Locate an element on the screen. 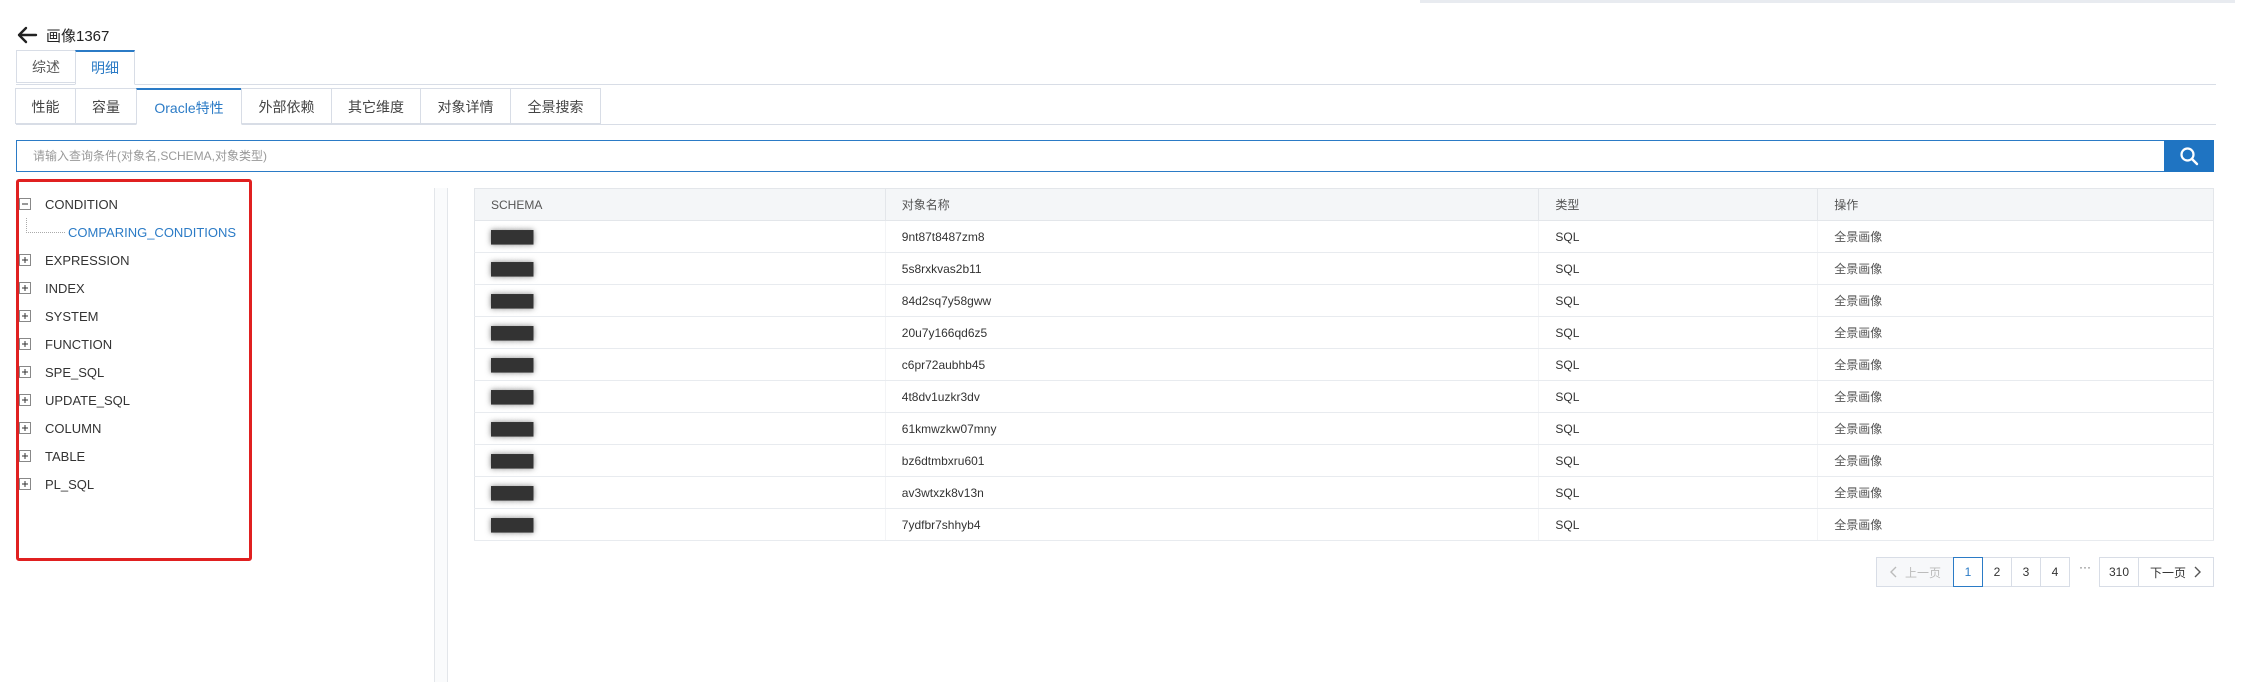  pagination: 上一页 1 2 3 4 ··· 310 下一页 is located at coordinates (2045, 572).